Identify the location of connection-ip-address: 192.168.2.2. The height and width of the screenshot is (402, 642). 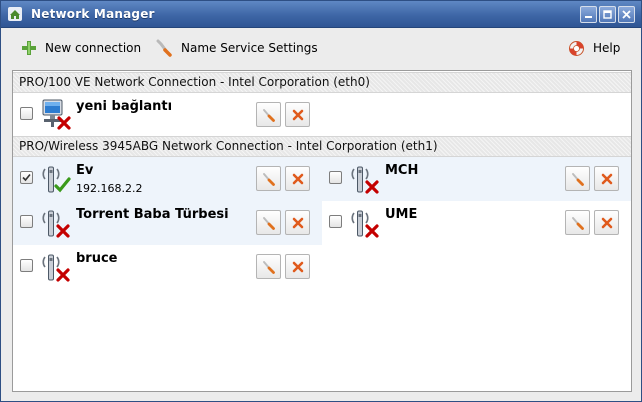
(109, 188).